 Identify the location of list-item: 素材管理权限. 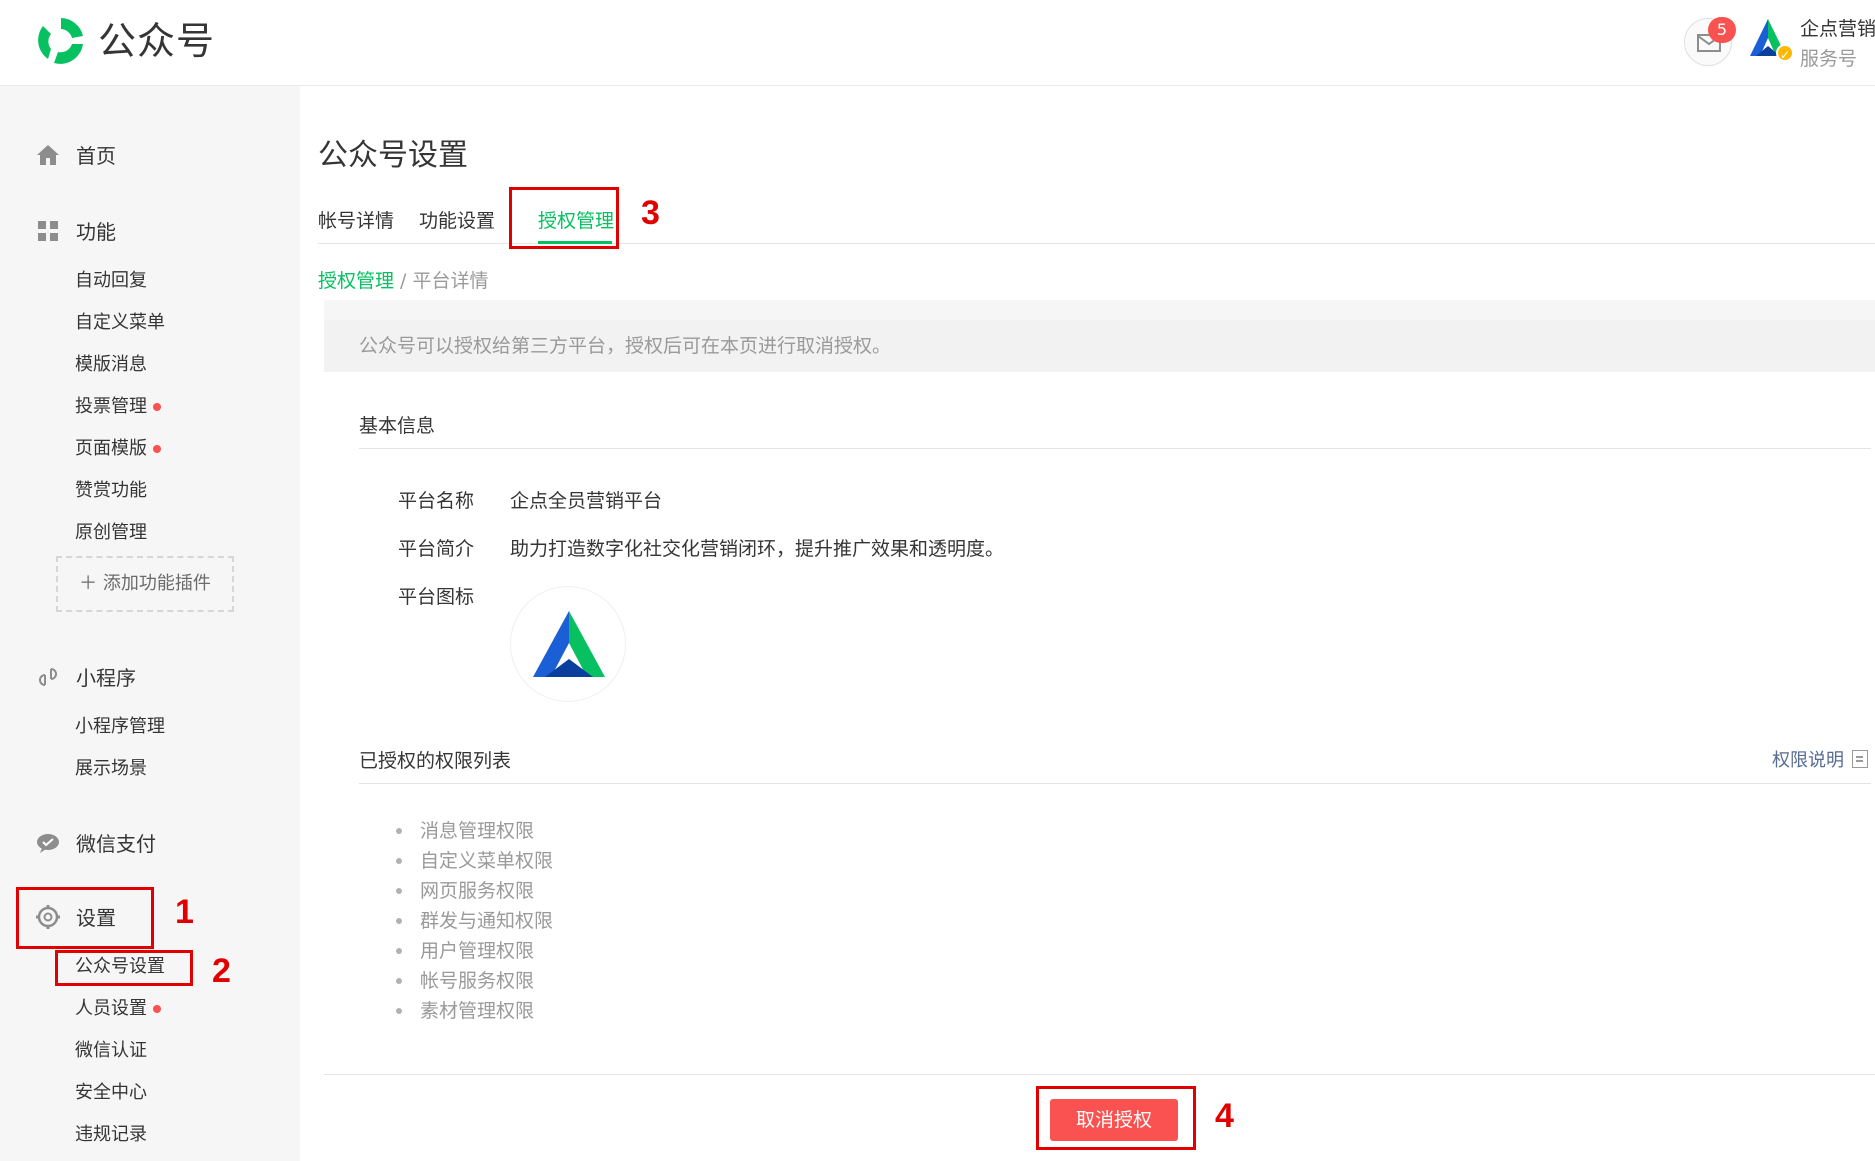
(474, 1011).